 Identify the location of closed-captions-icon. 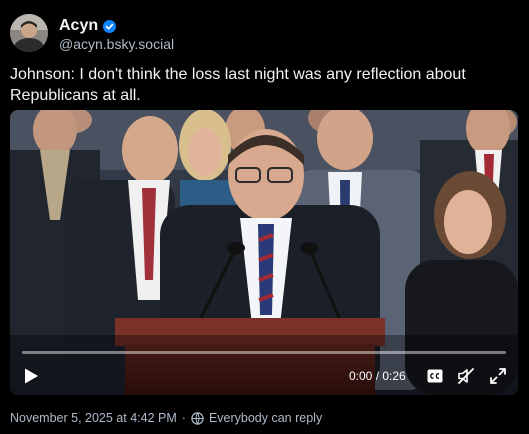
(435, 376).